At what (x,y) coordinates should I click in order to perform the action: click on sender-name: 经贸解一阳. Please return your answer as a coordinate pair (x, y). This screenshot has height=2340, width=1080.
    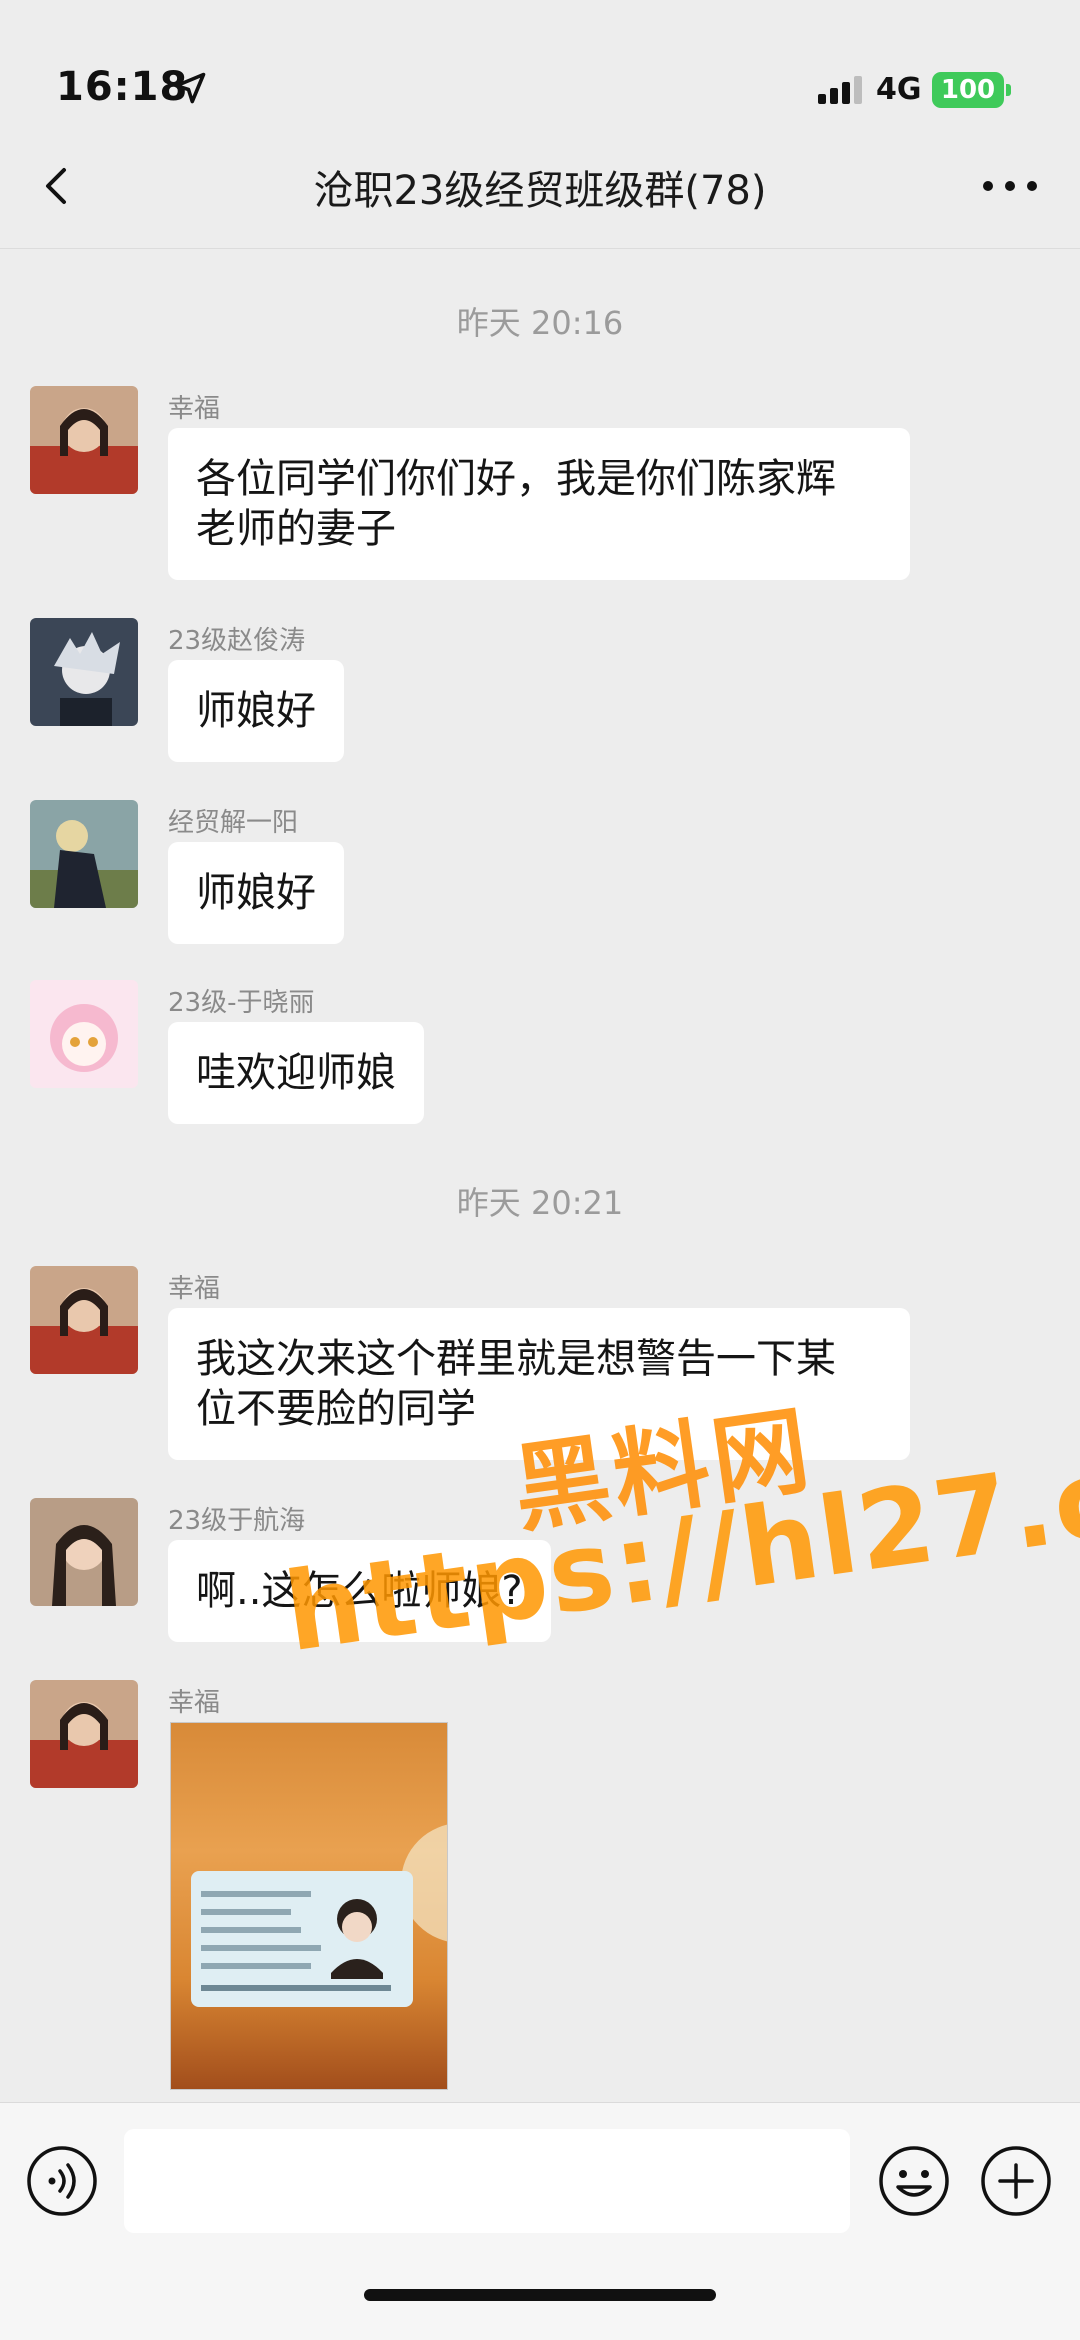
    Looking at the image, I should click on (233, 823).